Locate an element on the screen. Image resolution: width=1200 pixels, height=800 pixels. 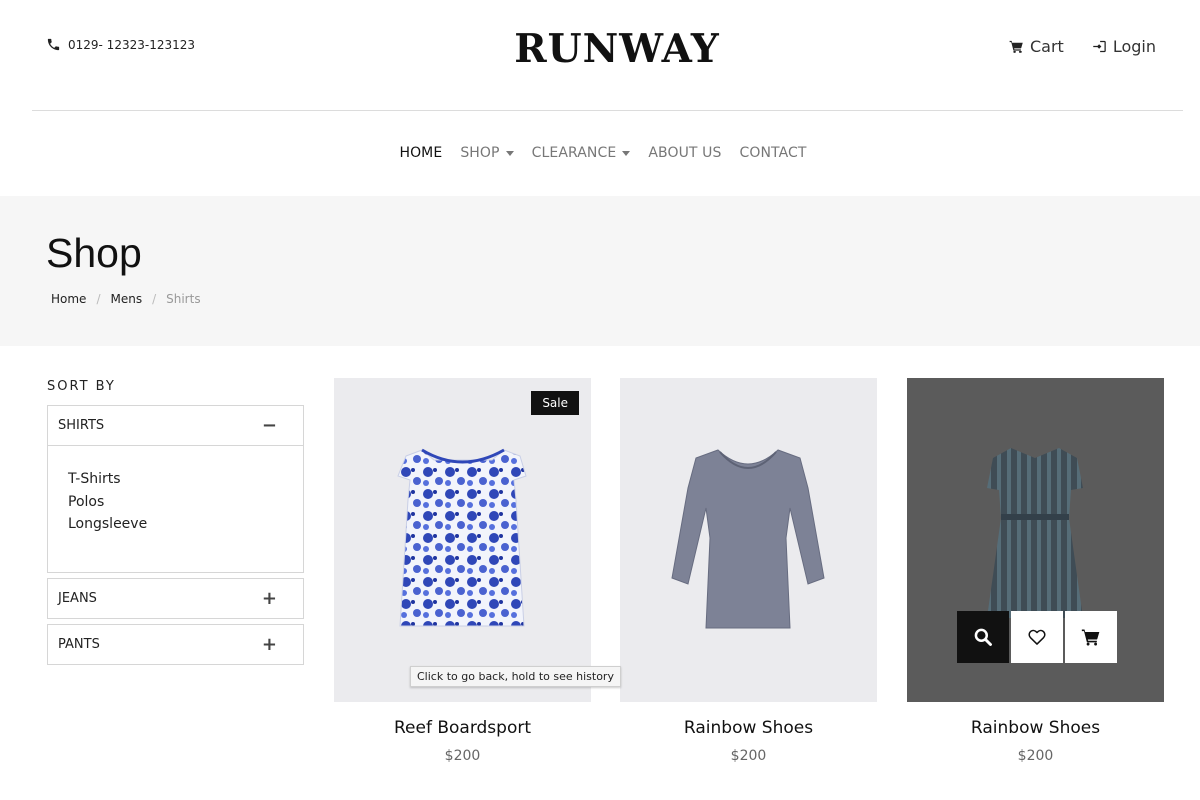
login-icon is located at coordinates (1099, 46).